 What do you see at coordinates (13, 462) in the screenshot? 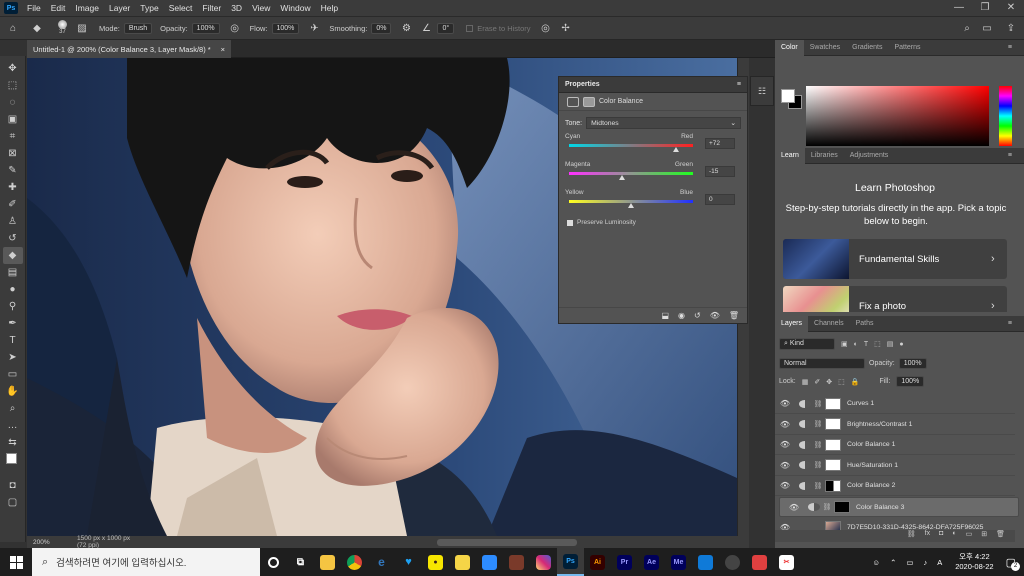
I see `foreground-background-colors` at bounding box center [13, 462].